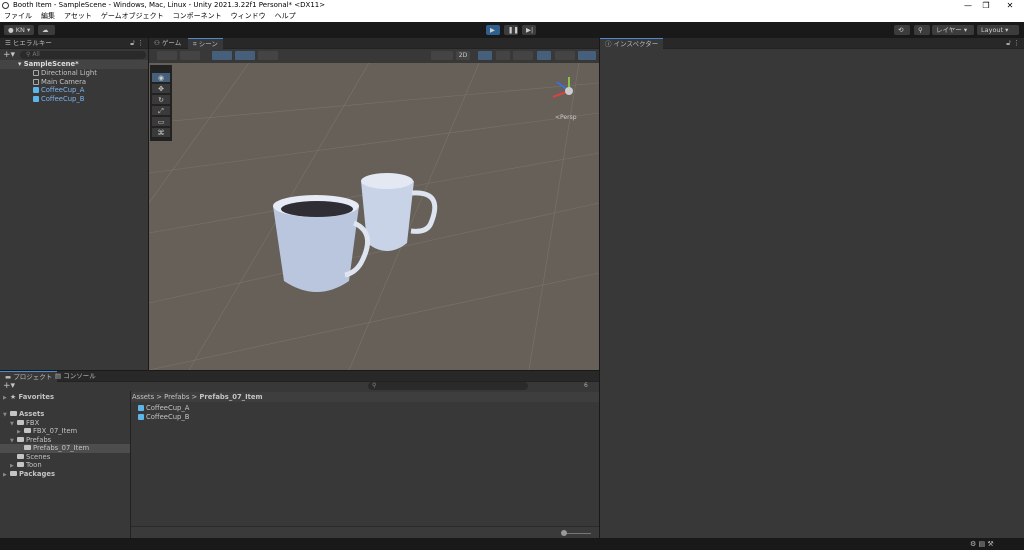 The image size is (1024, 550). What do you see at coordinates (953, 30) in the screenshot?
I see `layers-dropdown: レイヤー ▾` at bounding box center [953, 30].